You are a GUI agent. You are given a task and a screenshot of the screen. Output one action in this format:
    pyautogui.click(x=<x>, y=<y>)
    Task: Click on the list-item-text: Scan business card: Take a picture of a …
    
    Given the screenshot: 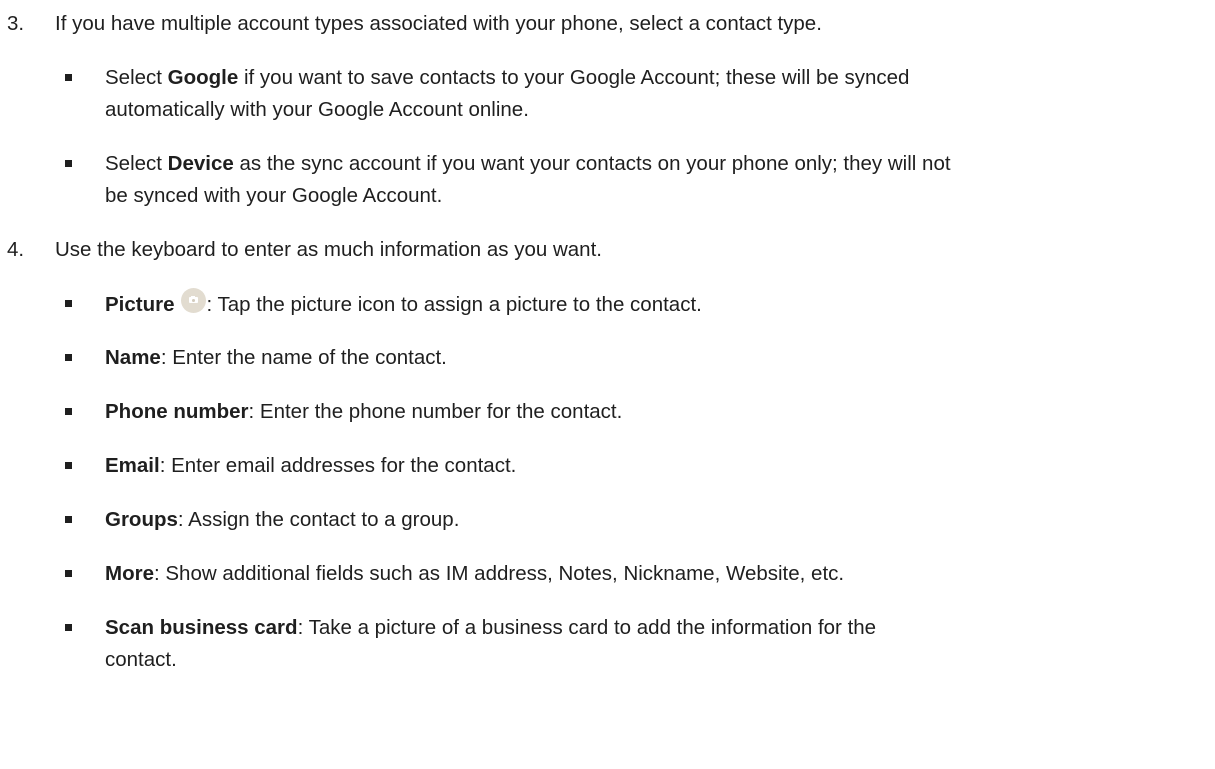 What is the action you would take?
    pyautogui.click(x=491, y=643)
    